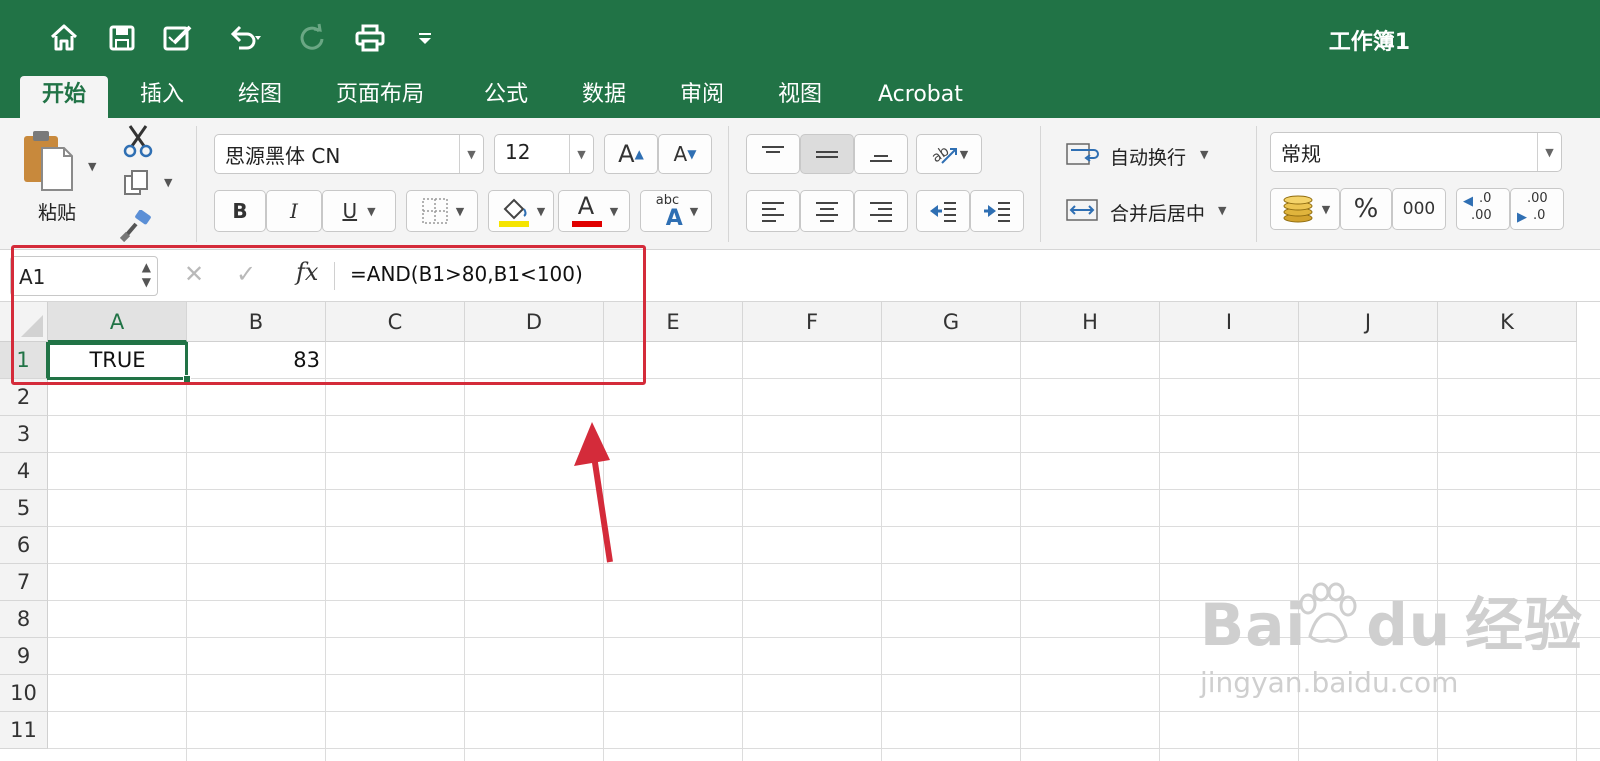 Image resolution: width=1600 pixels, height=761 pixels. I want to click on paste-dropdown-icon: ▼, so click(92, 166).